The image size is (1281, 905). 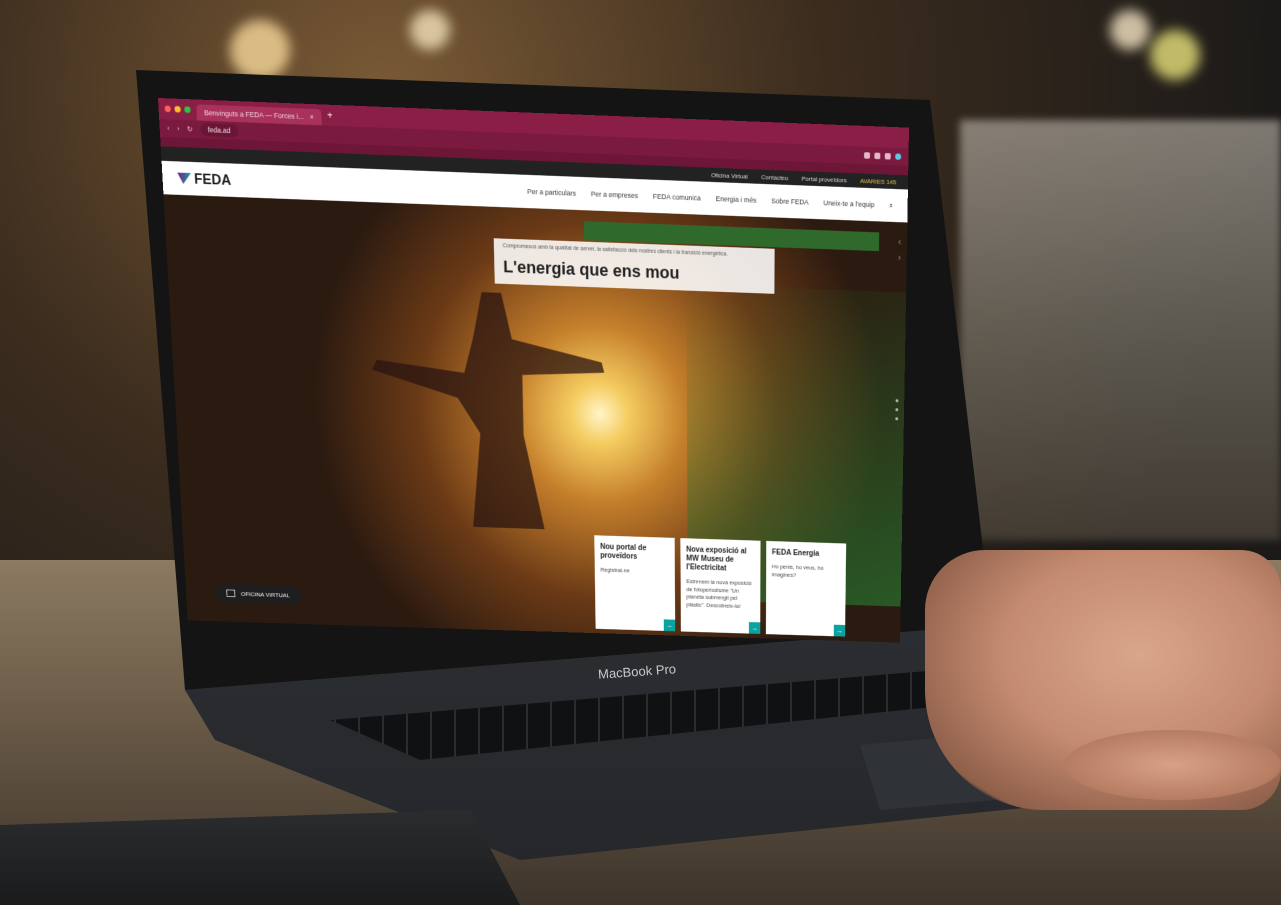 I want to click on topbar-link: Oficina Virtual, so click(x=729, y=175).